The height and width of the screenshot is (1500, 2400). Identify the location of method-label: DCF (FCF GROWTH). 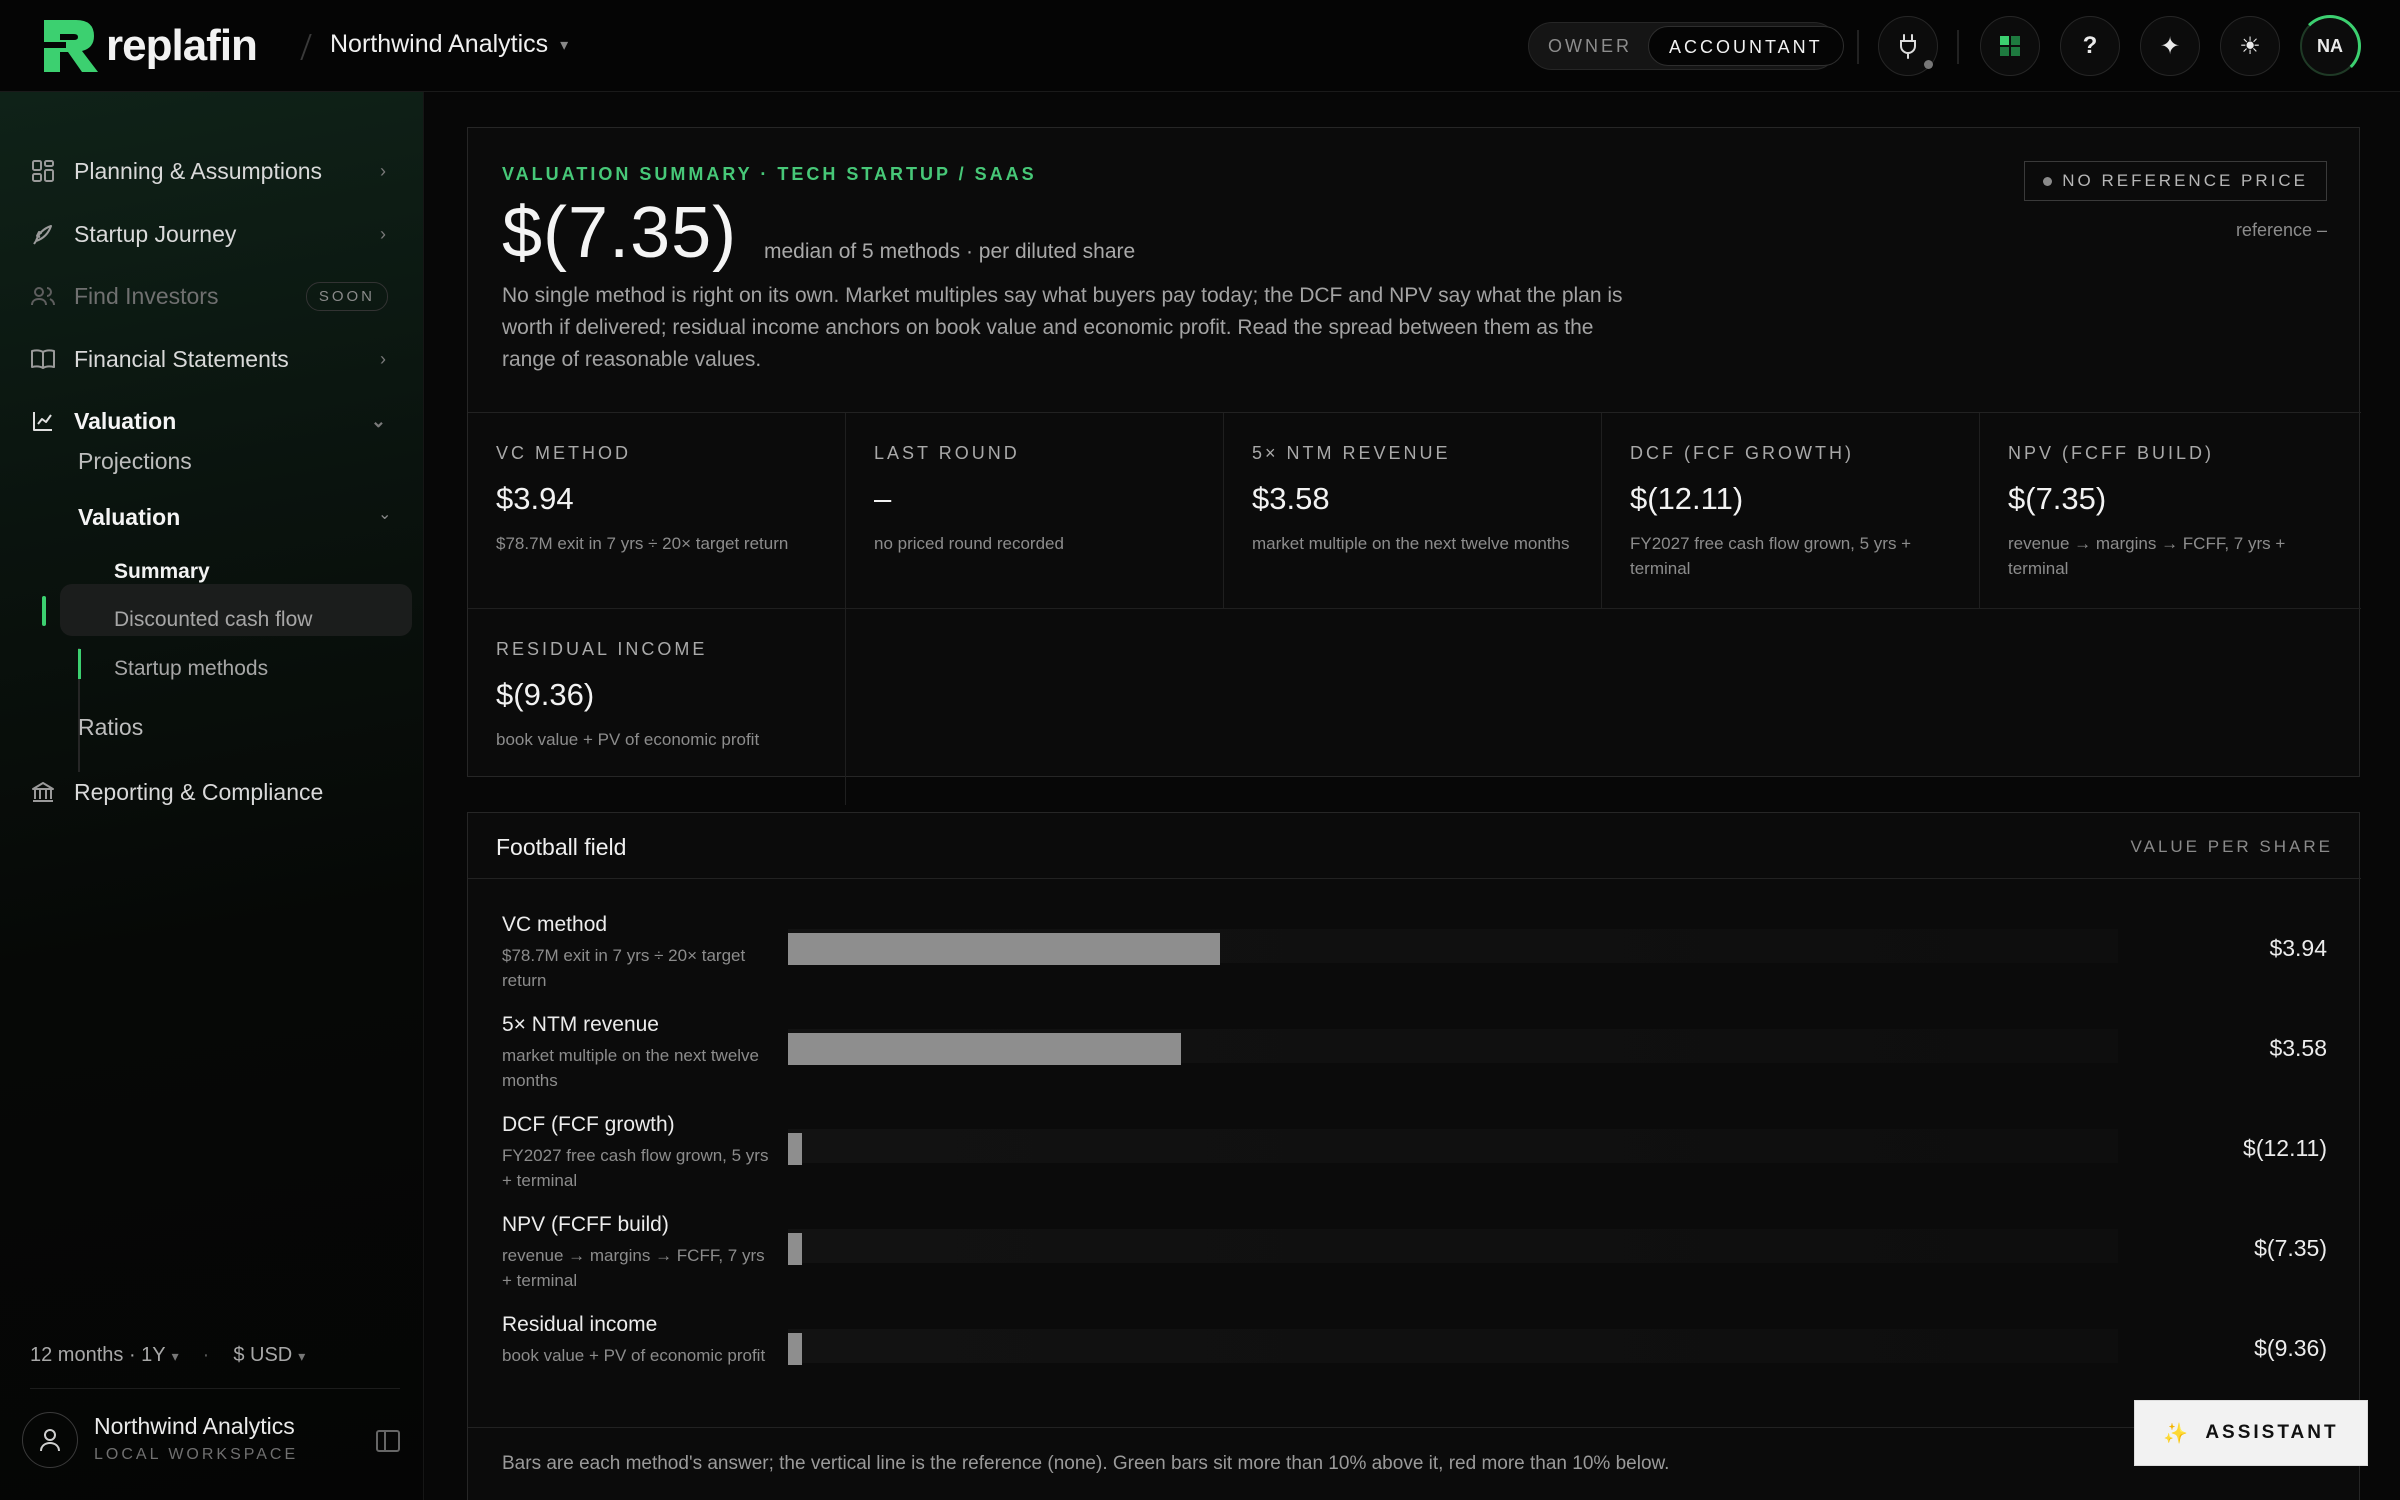
(1742, 453).